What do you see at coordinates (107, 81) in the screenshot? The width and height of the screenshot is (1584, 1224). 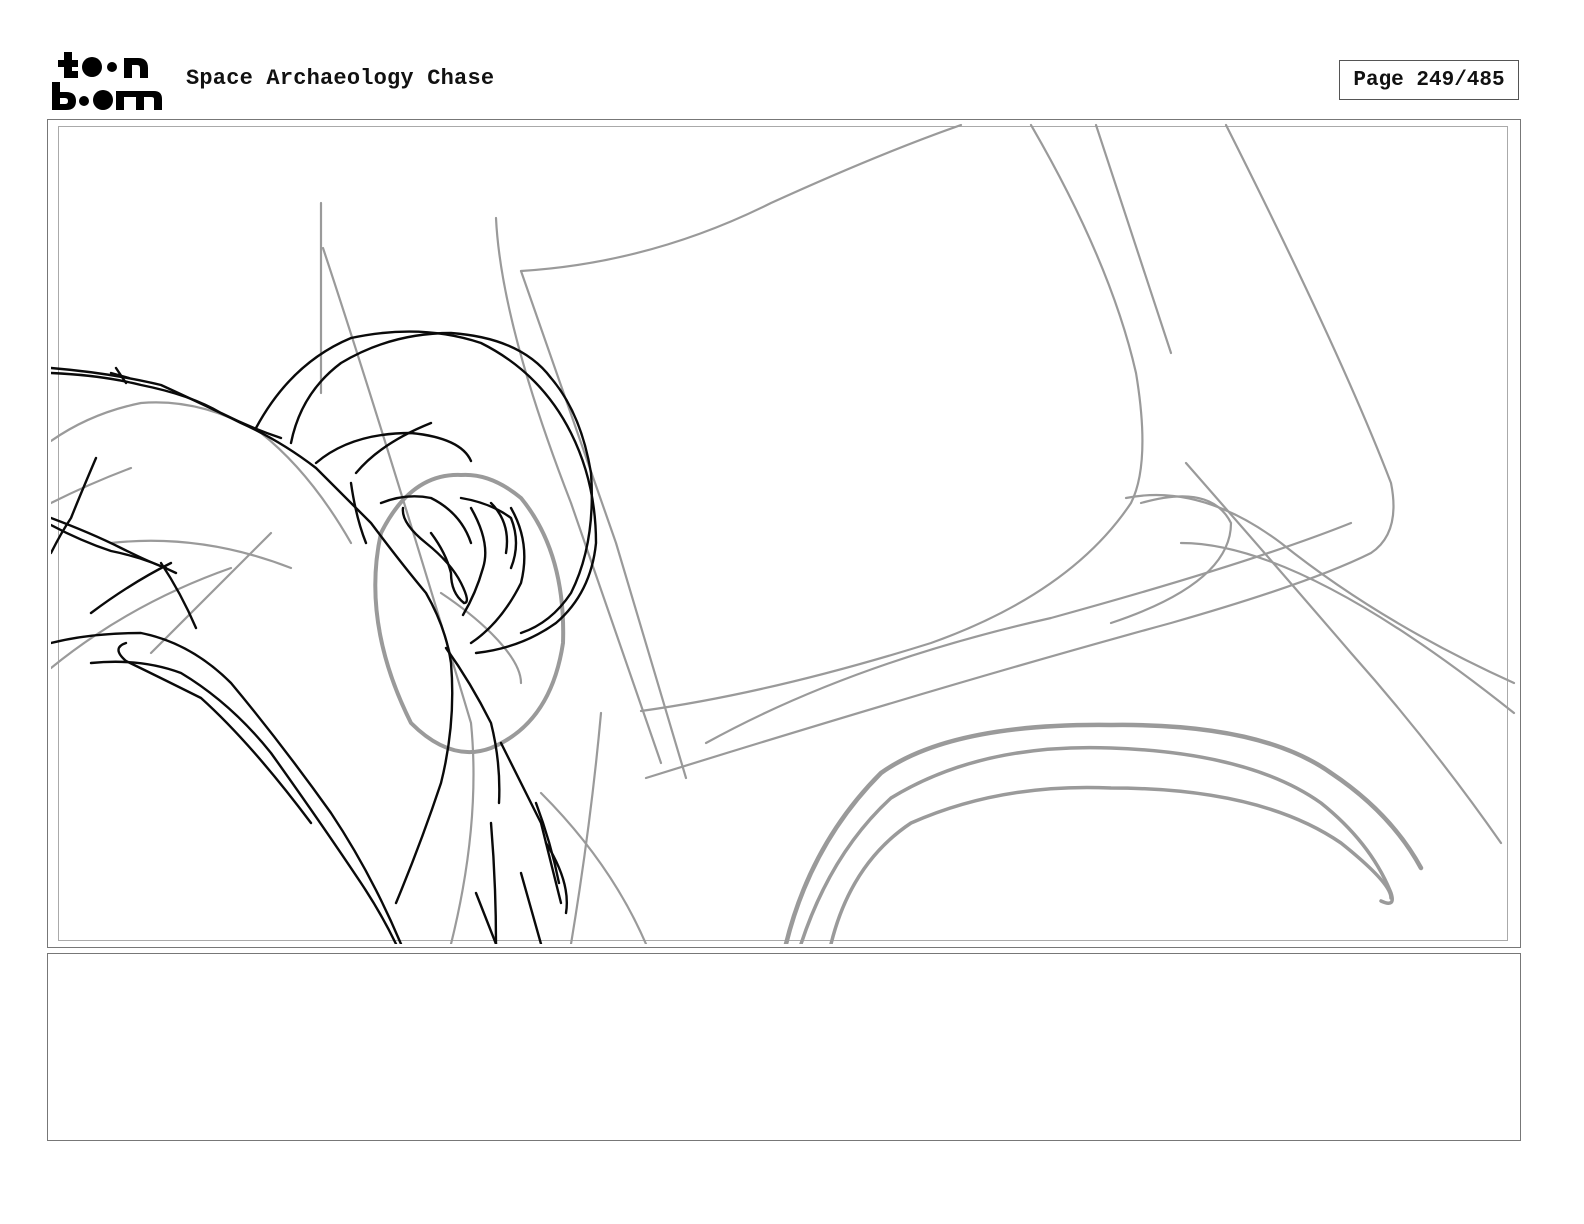 I see `toon-boom-logo` at bounding box center [107, 81].